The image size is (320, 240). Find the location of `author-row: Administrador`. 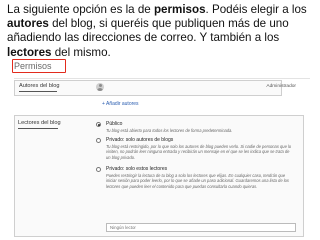

author-row: Administrador is located at coordinates (201, 88).